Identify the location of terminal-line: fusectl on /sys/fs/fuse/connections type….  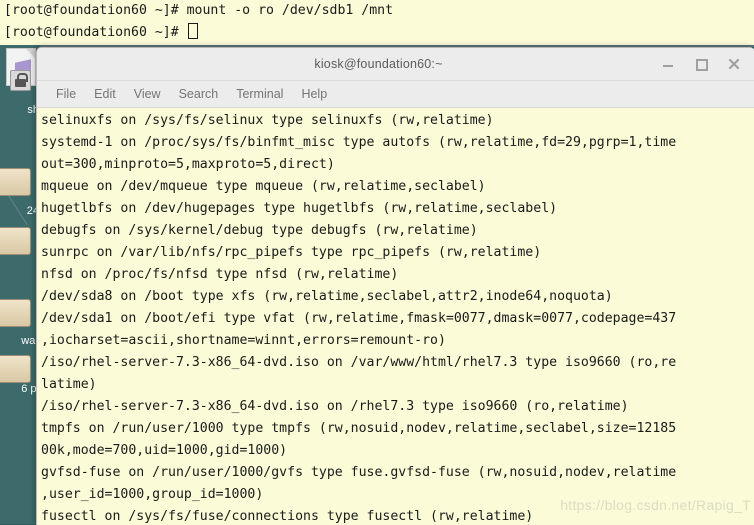
(287, 516).